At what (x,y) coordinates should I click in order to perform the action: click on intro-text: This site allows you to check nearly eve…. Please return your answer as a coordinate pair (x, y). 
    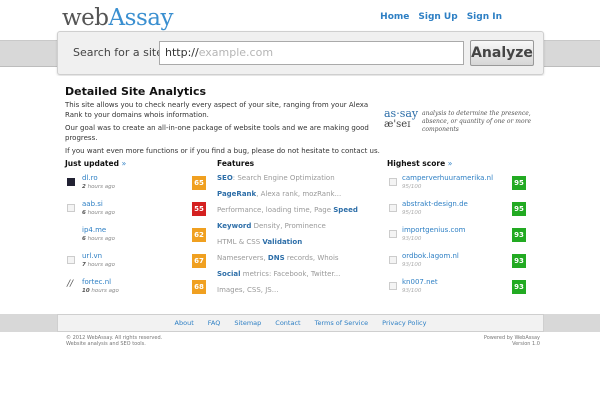
    Looking at the image, I should click on (222, 128).